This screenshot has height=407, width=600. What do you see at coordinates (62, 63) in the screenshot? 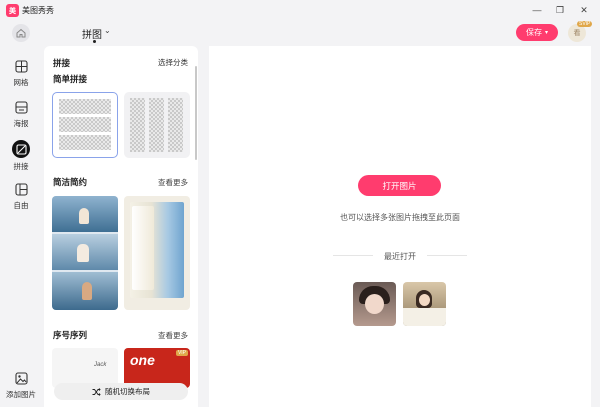
I see `panel-title: 拼接` at bounding box center [62, 63].